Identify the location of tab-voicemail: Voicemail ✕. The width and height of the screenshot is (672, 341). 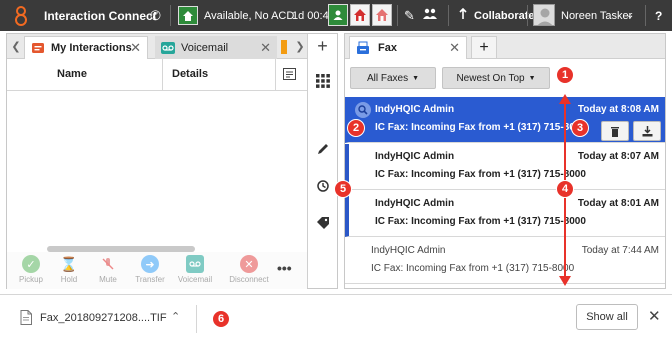
(216, 47).